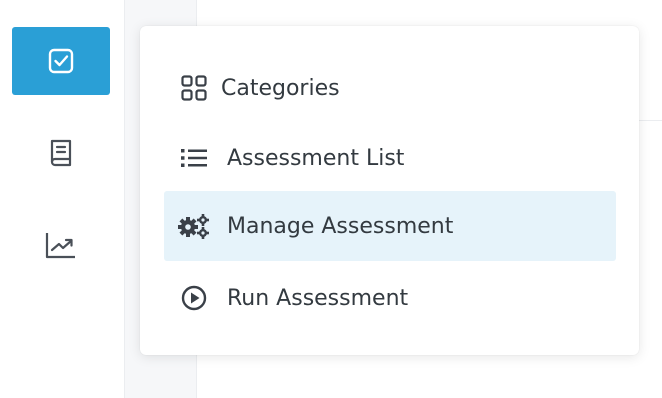  I want to click on play-circle-icon, so click(194, 298).